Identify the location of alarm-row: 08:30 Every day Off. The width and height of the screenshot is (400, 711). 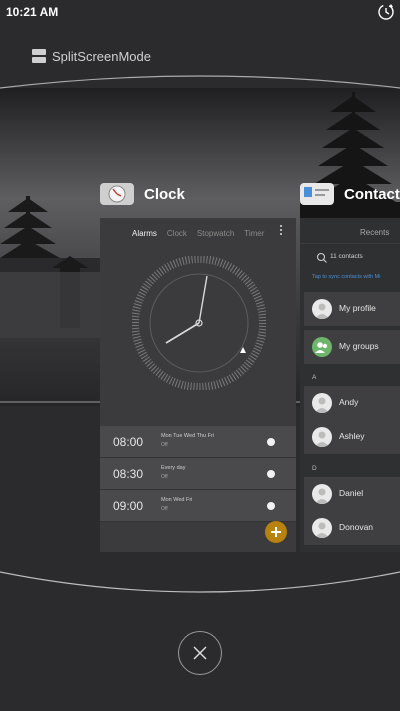
(198, 474).